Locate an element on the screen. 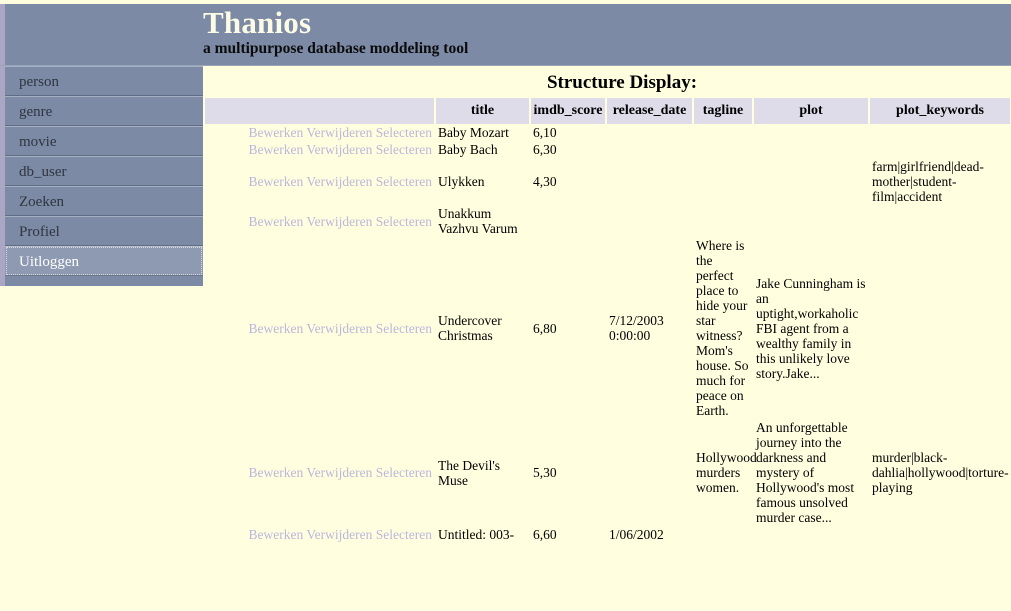 This screenshot has width=1011, height=611. column-header-tagline: tagline is located at coordinates (723, 111).